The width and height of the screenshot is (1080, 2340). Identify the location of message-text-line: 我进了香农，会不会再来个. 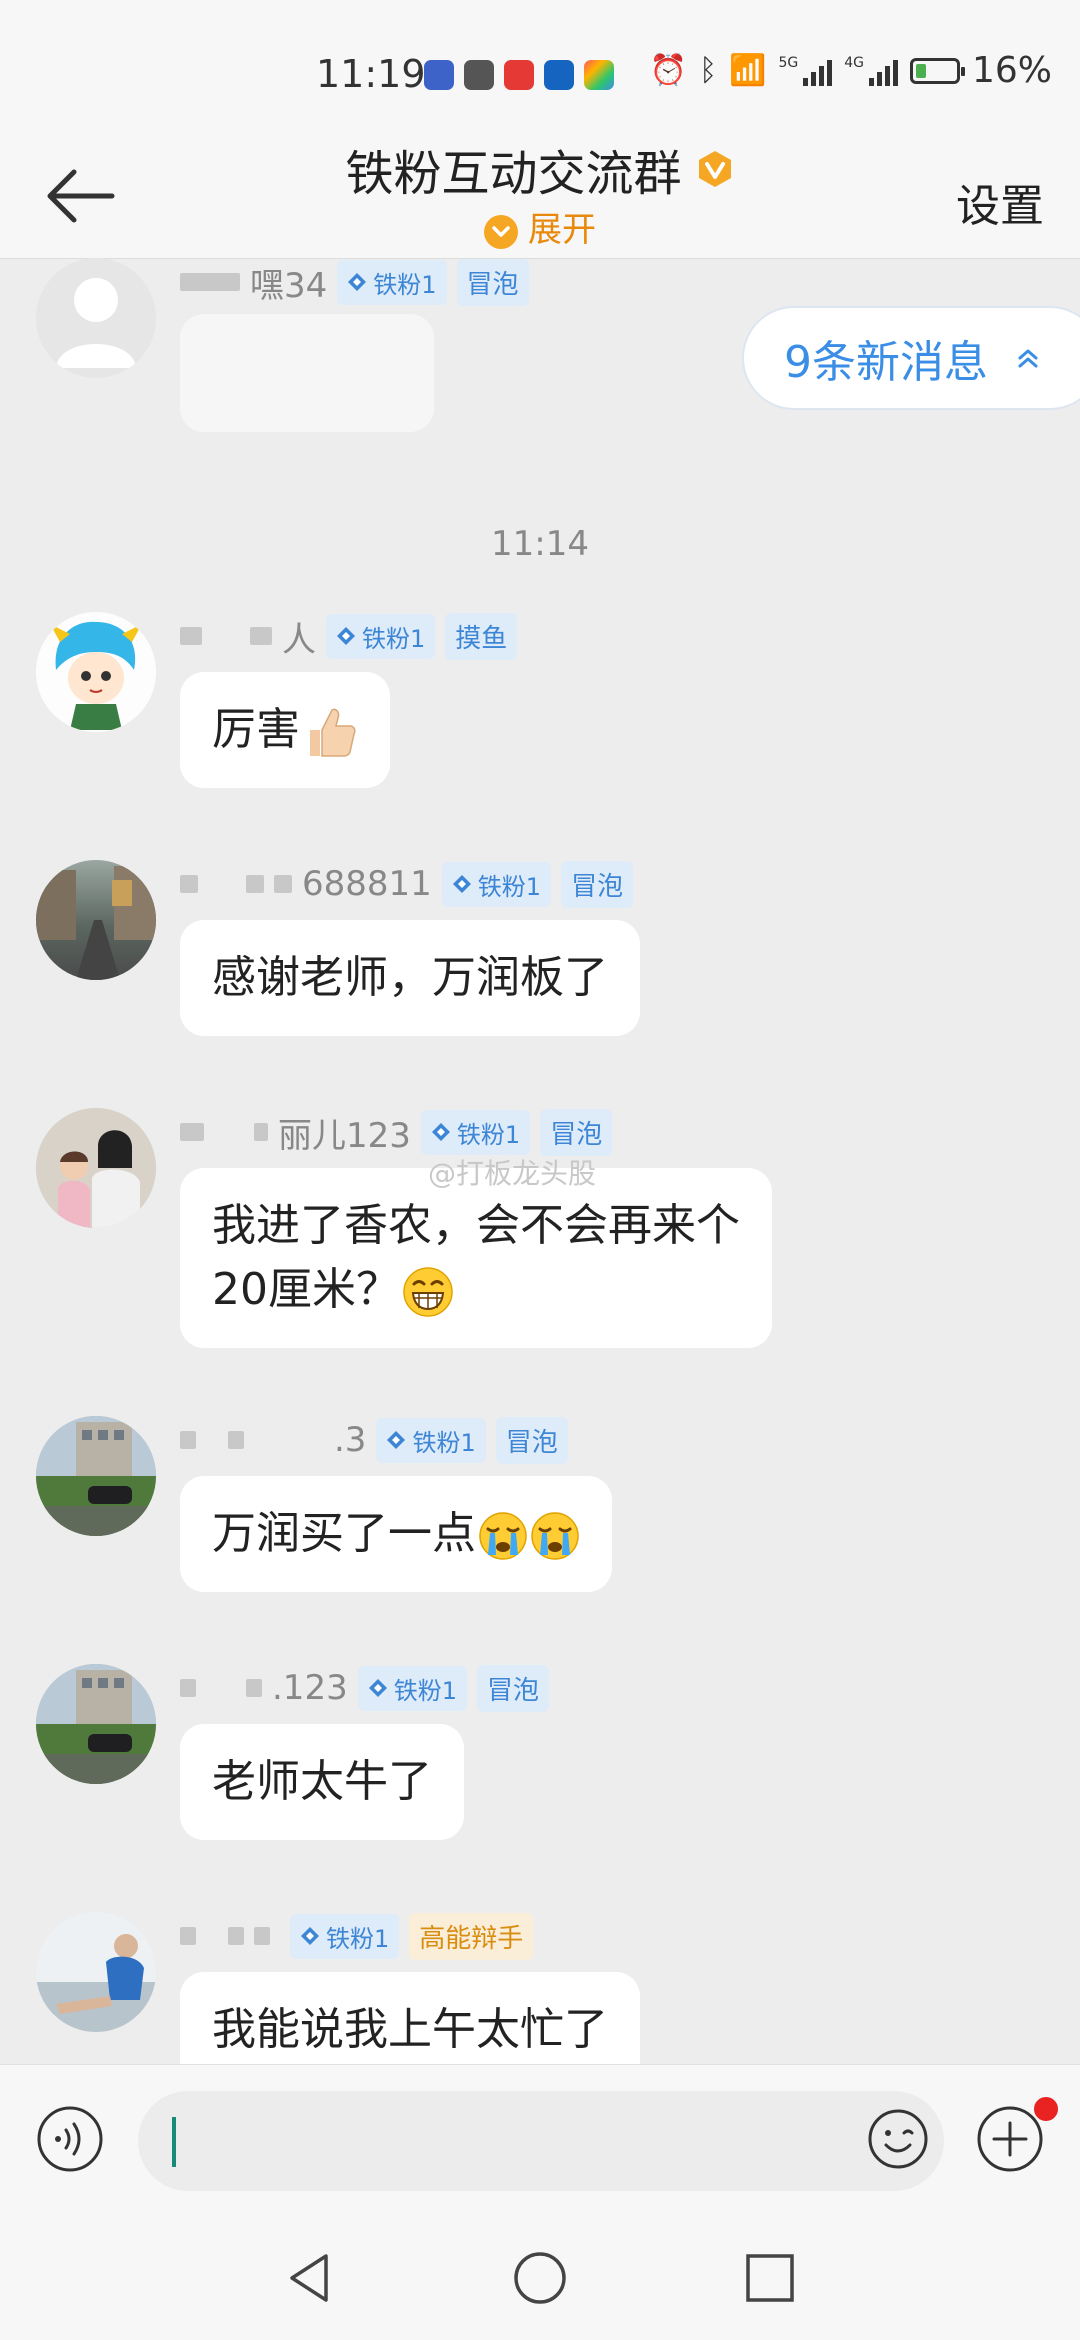
(476, 1225).